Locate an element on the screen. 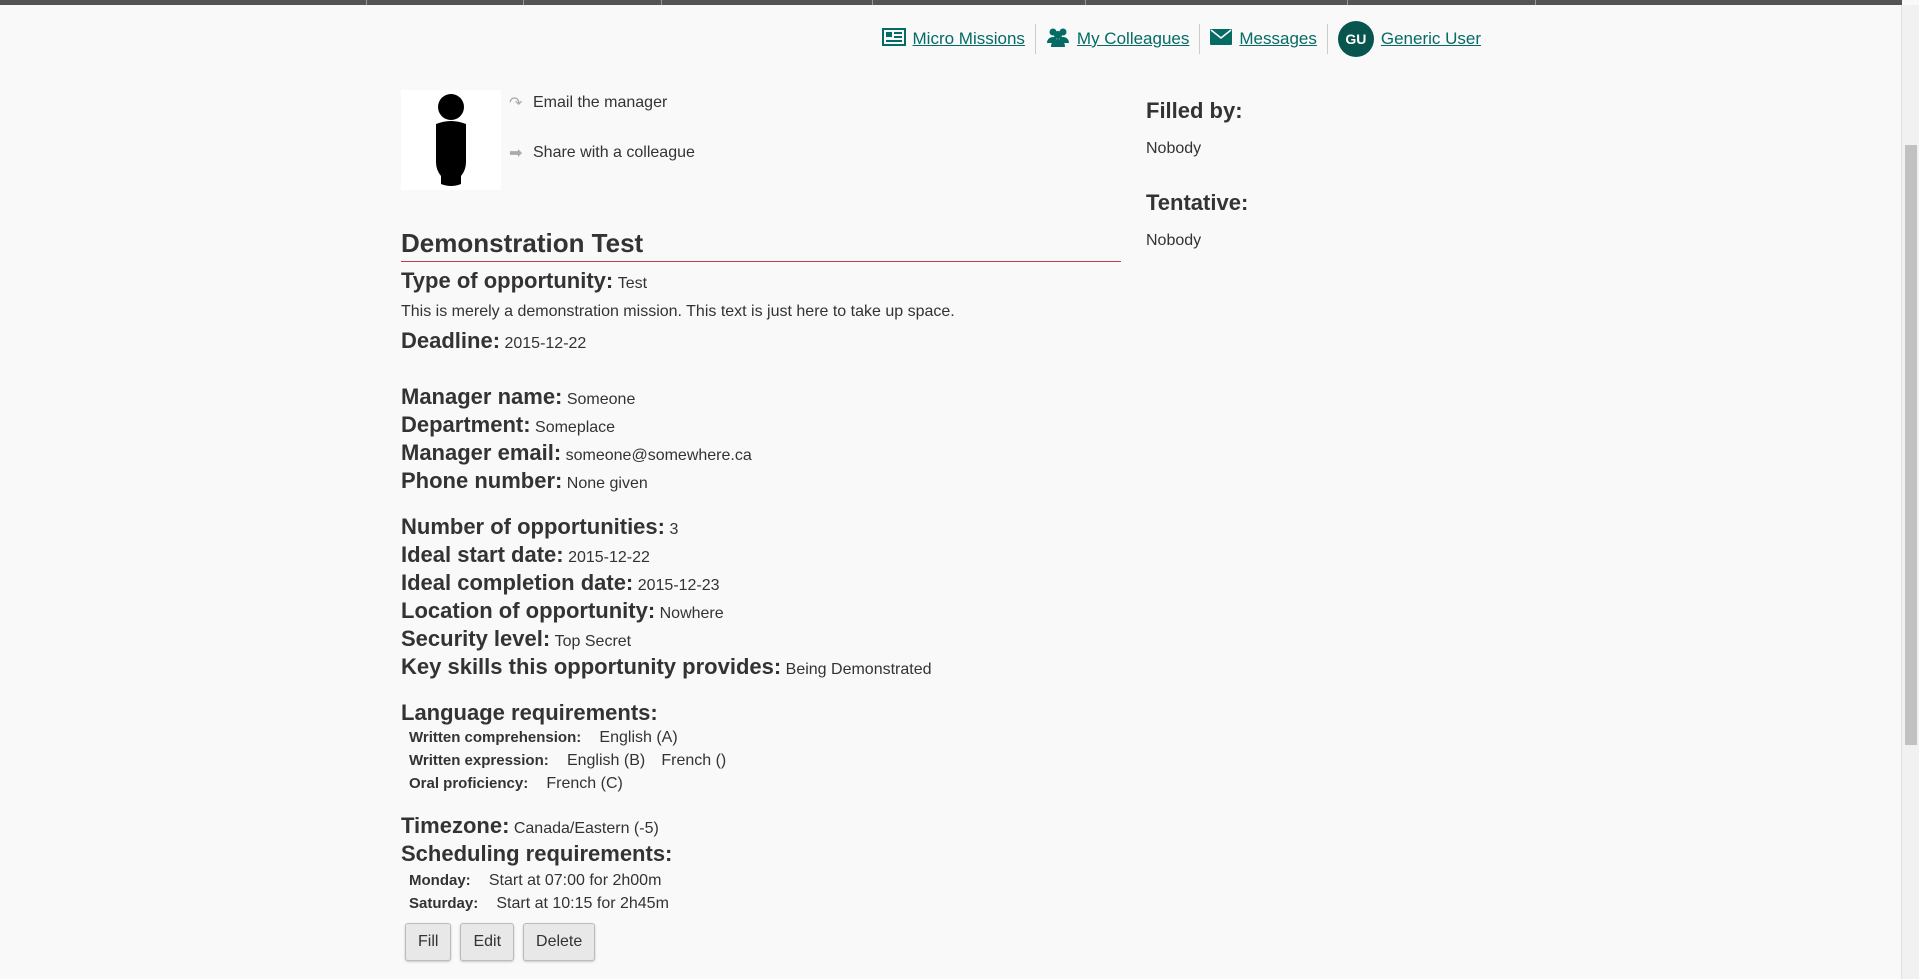 The width and height of the screenshot is (1919, 979). profile-picture is located at coordinates (451, 140).